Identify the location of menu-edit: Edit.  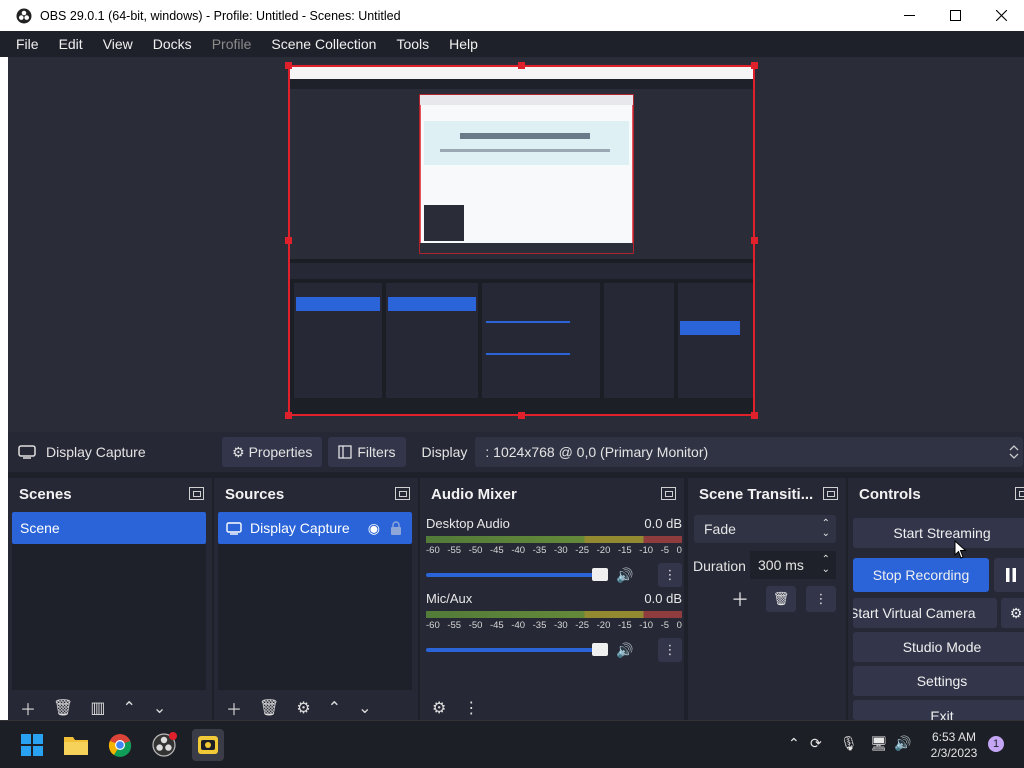
(71, 44).